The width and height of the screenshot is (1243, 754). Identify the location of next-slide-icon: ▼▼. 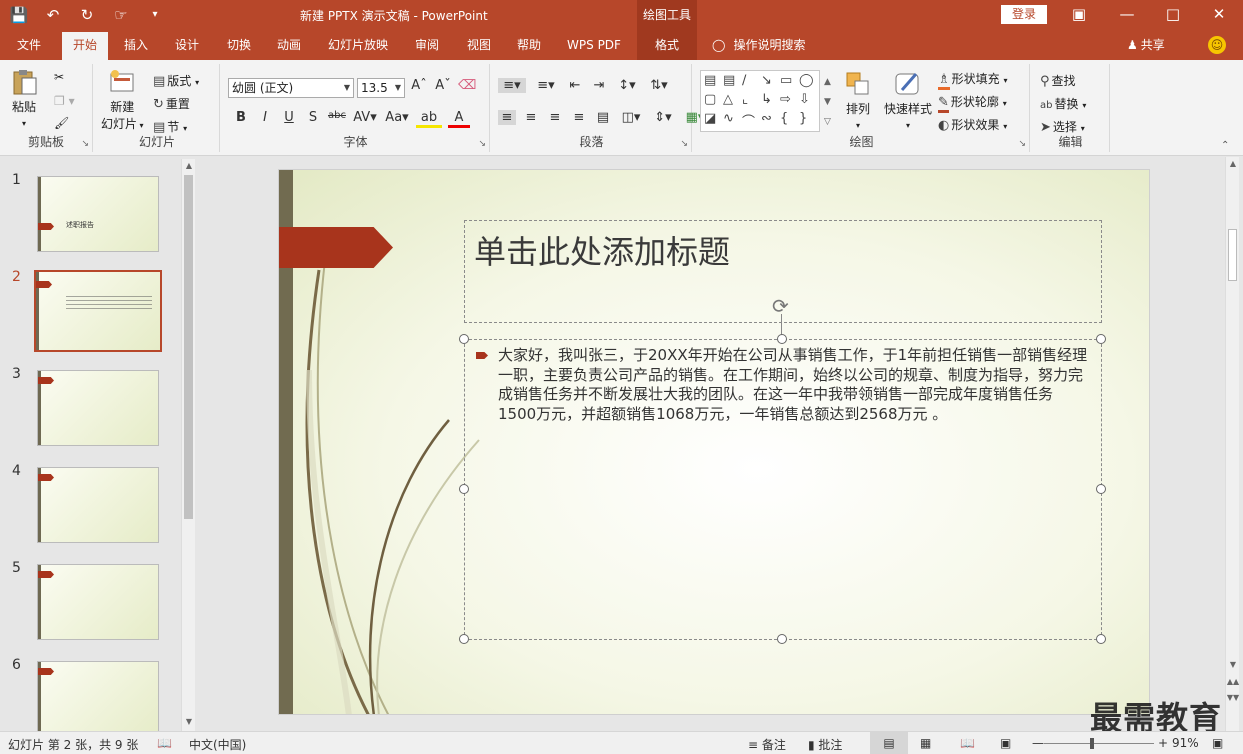
(1233, 697).